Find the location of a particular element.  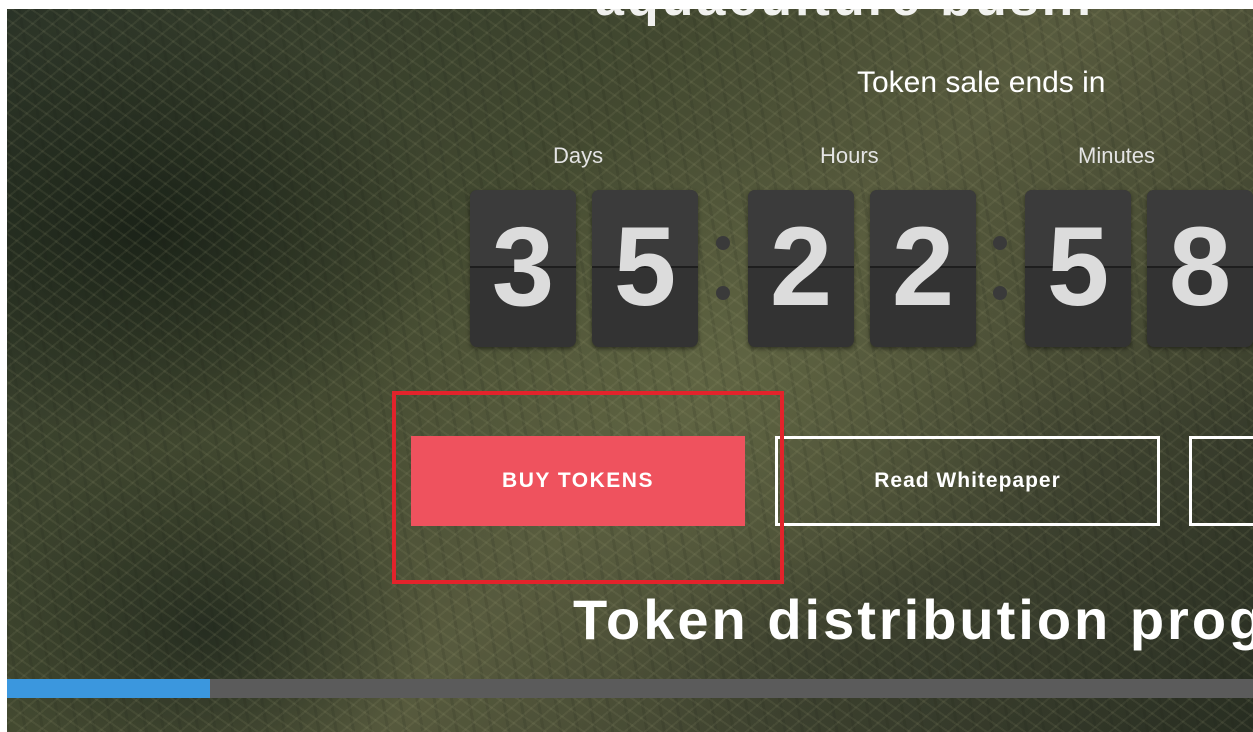

countdown-days-digit-card: 5 is located at coordinates (645, 268).